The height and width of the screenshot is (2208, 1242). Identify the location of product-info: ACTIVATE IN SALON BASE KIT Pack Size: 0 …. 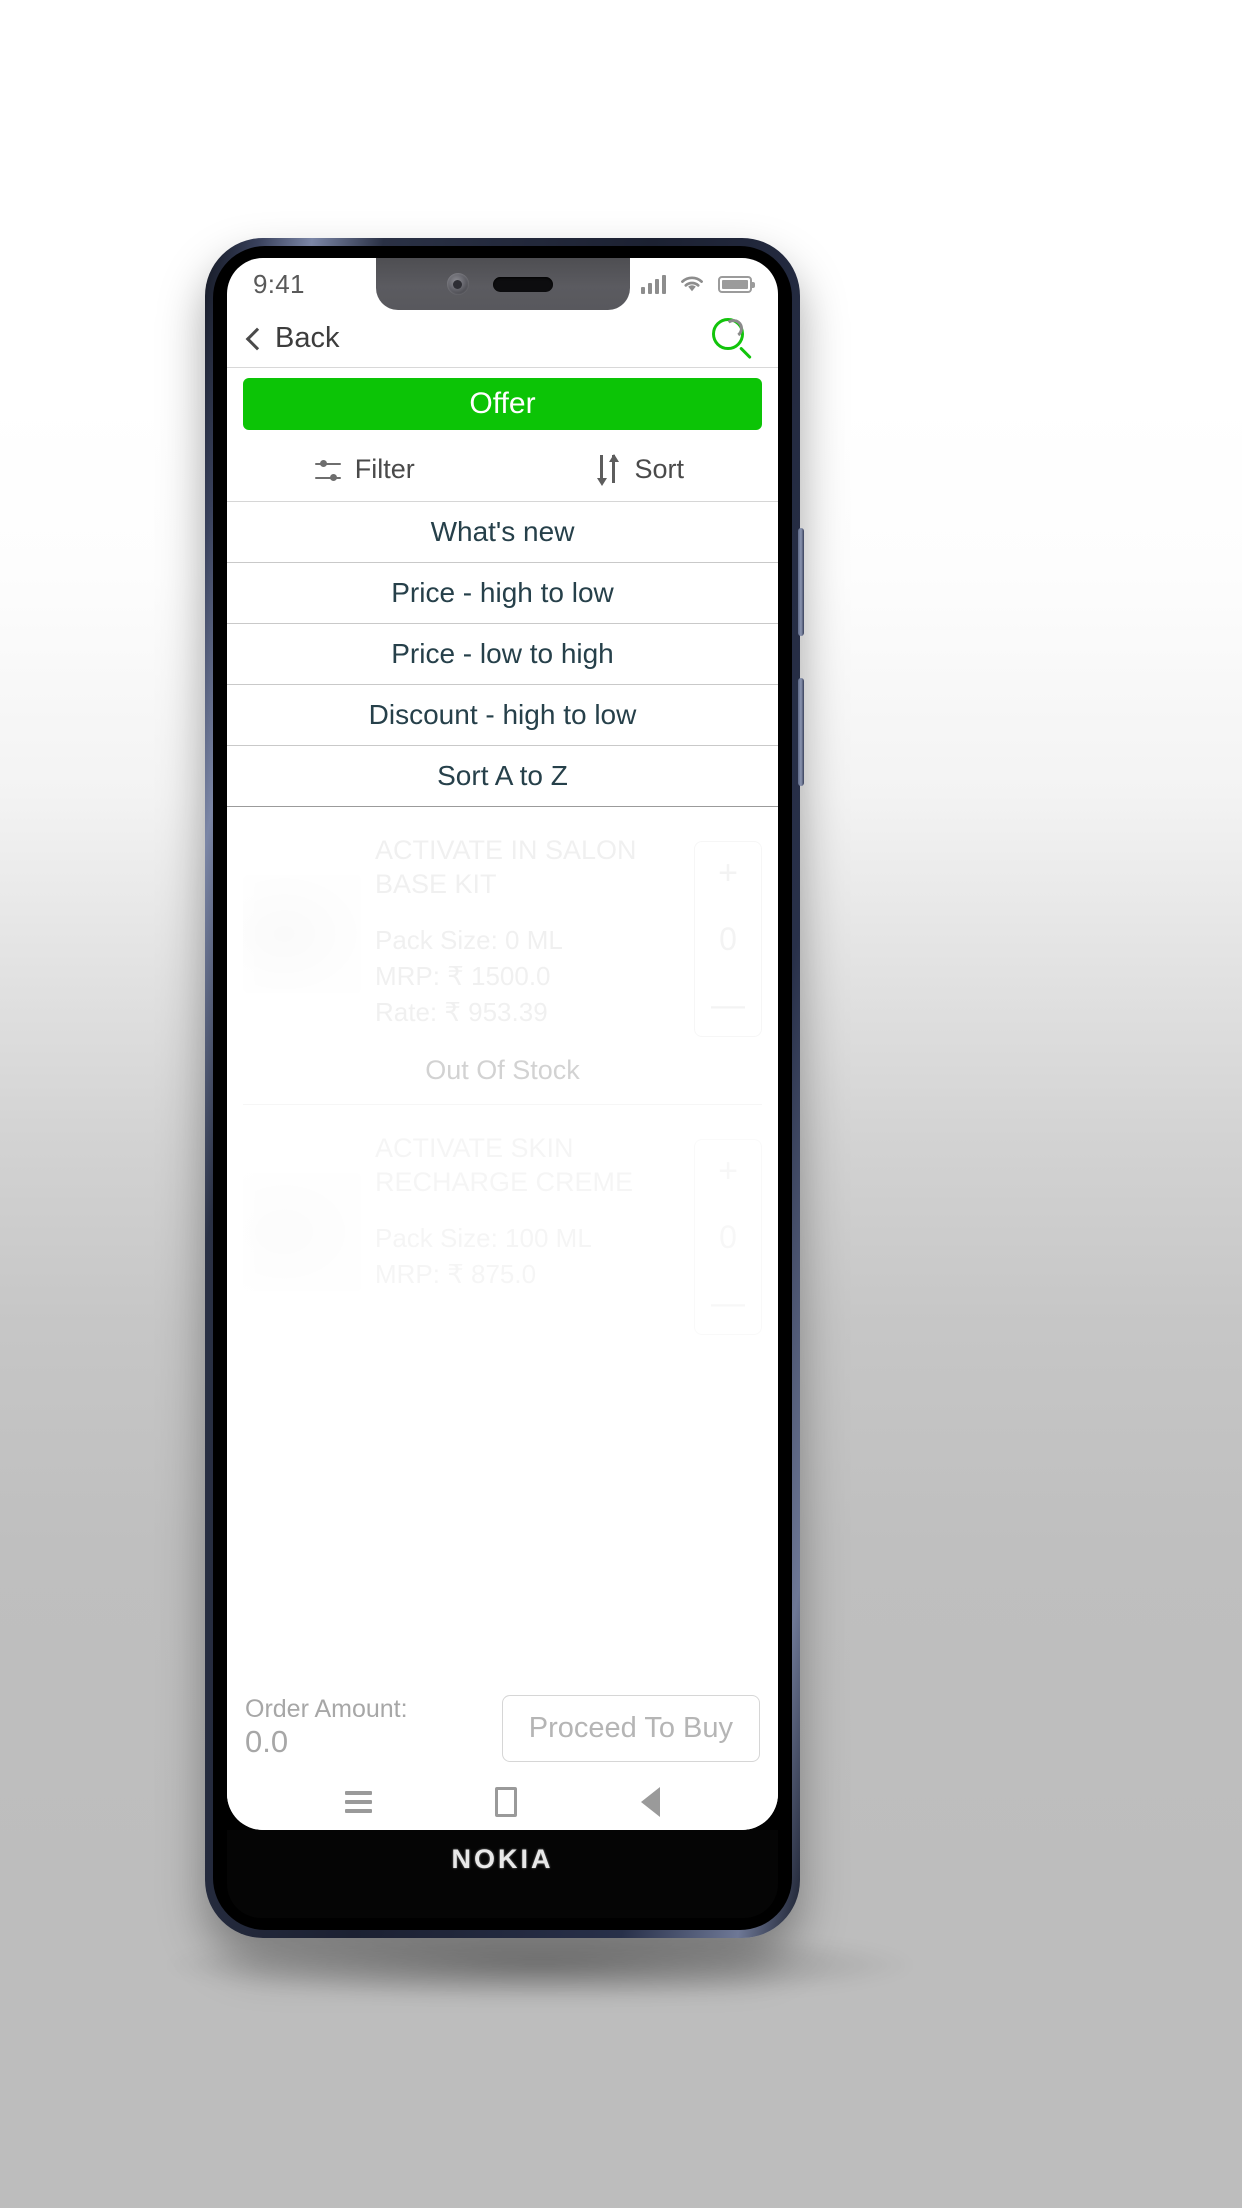
(527, 935).